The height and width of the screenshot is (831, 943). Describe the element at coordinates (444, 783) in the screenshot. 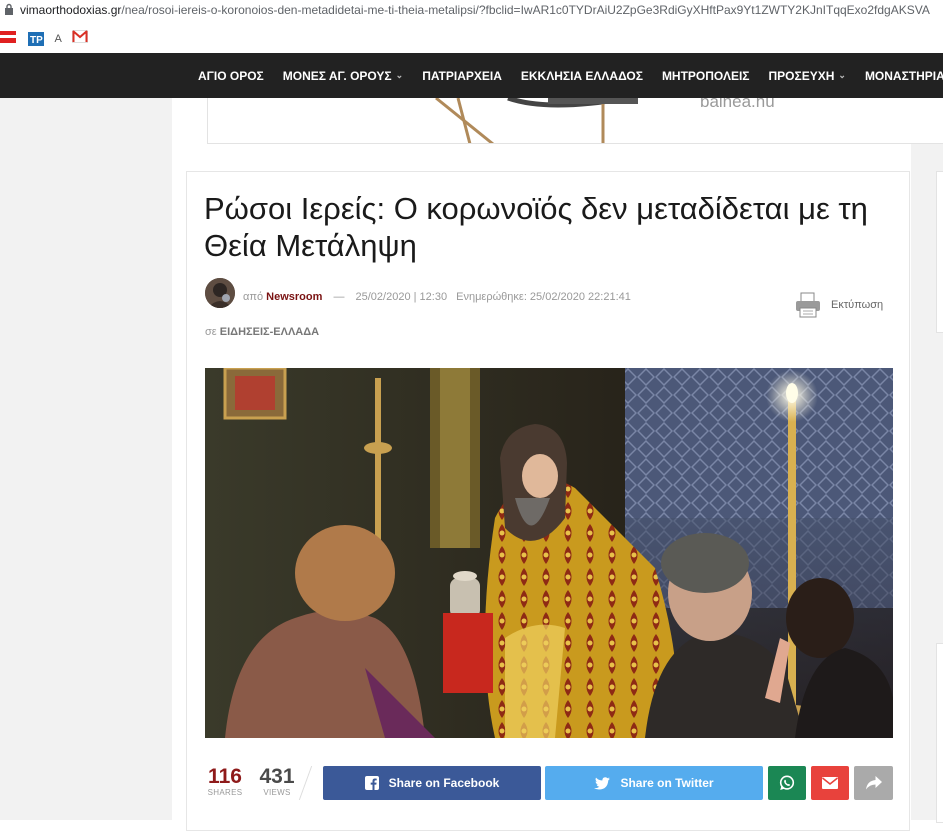

I see `facebook-label: Share on Facebook` at that location.